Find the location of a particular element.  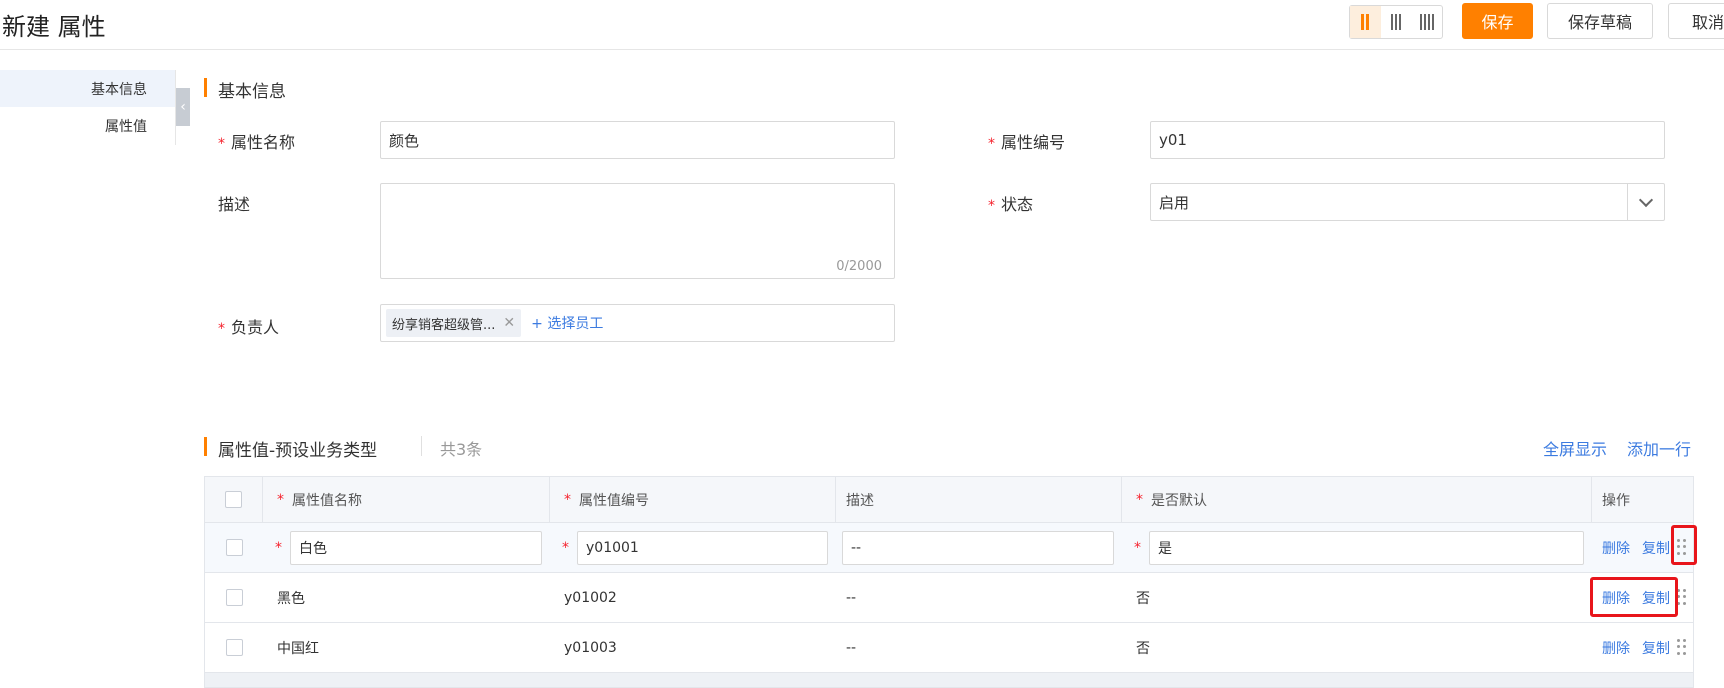

attribute-code-label: * 属性编号 is located at coordinates (1027, 142).